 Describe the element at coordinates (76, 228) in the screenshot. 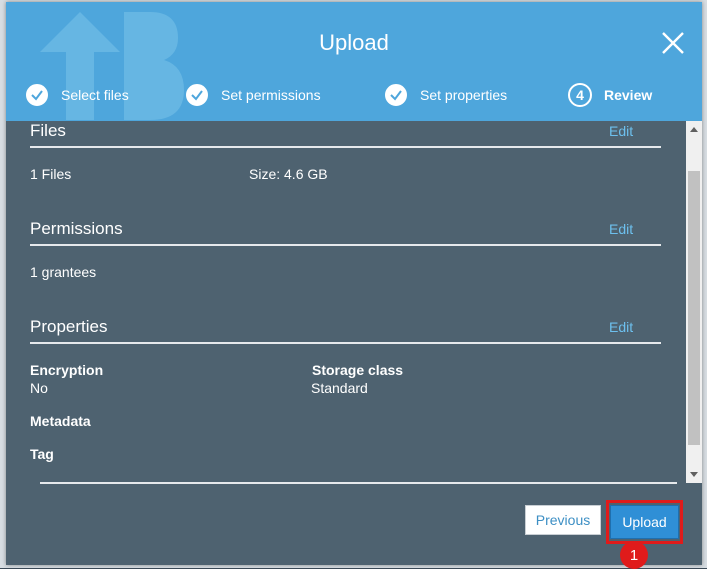

I see `permissions-section-title: Permissions` at that location.